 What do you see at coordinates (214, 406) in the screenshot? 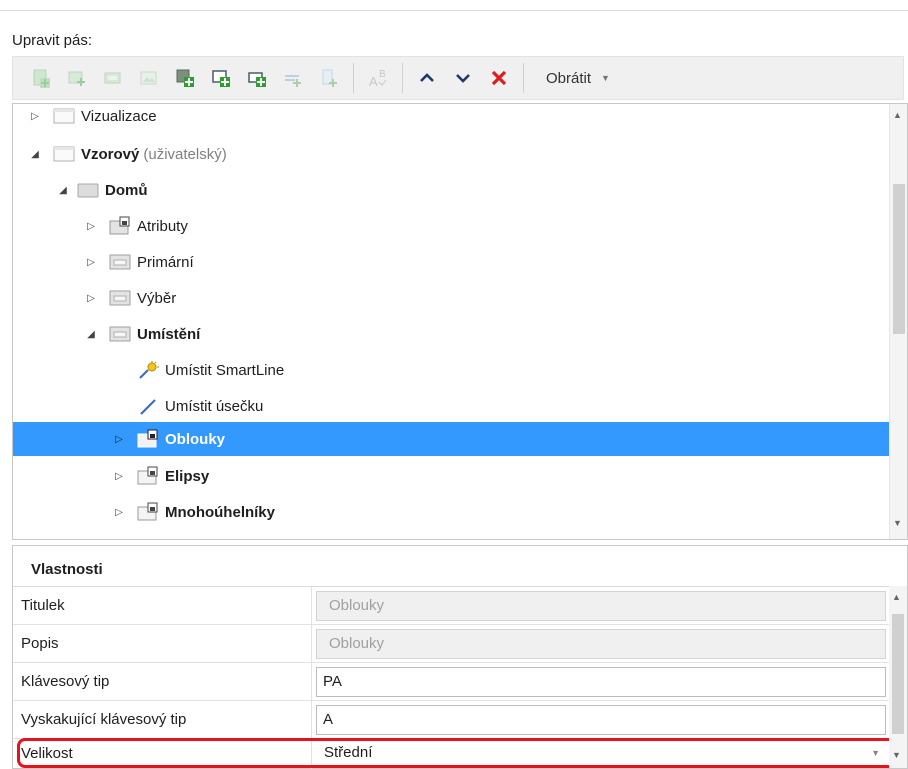
I see `tree-item-label: Umístit úsečku` at bounding box center [214, 406].